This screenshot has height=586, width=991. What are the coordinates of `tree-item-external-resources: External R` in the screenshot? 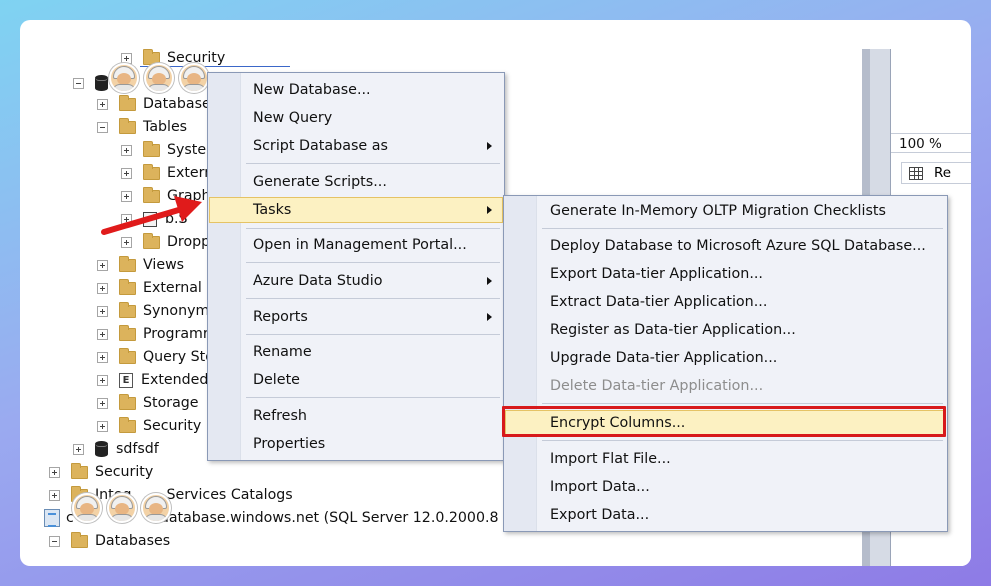 It's located at (156, 288).